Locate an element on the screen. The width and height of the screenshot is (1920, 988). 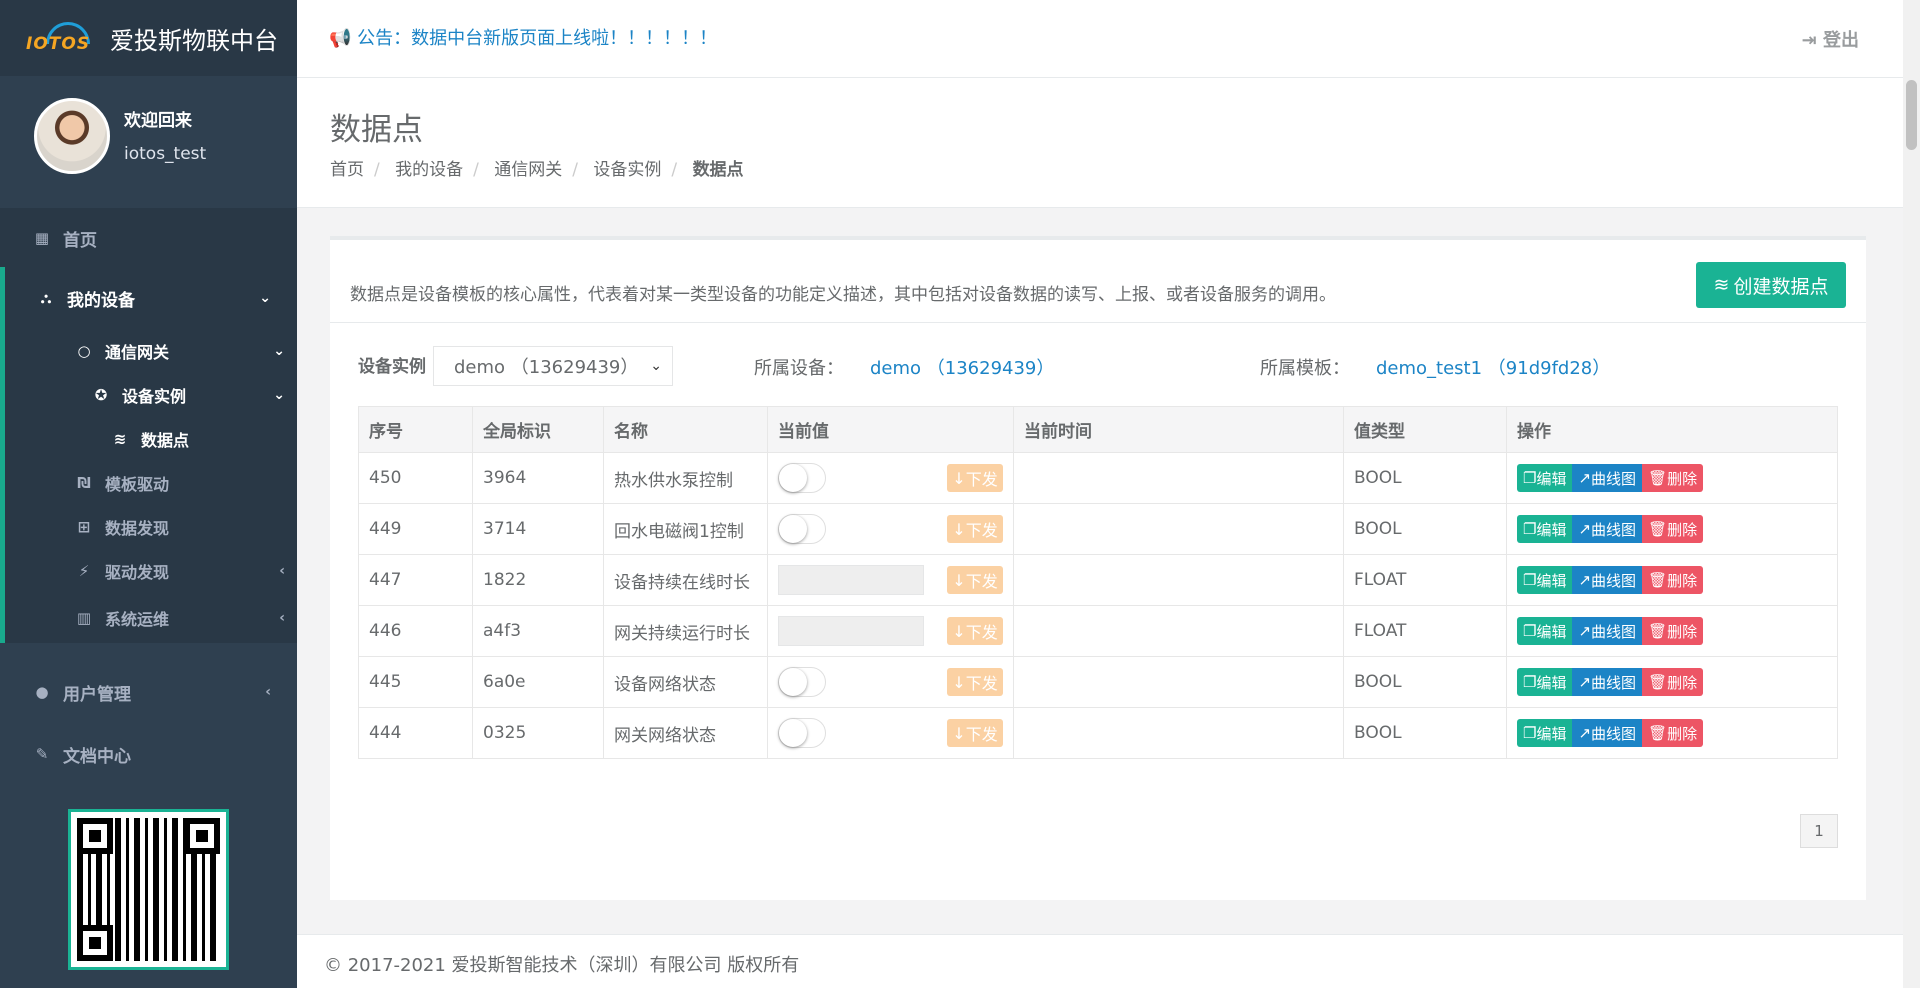
breadcrumb-home: 首页 is located at coordinates (347, 170).